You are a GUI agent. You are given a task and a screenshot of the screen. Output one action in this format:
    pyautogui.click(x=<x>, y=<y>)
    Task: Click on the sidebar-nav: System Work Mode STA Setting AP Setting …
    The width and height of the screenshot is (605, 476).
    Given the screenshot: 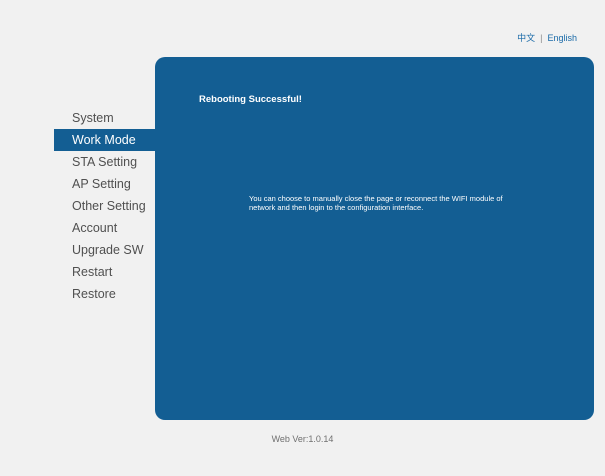 What is the action you would take?
    pyautogui.click(x=104, y=206)
    